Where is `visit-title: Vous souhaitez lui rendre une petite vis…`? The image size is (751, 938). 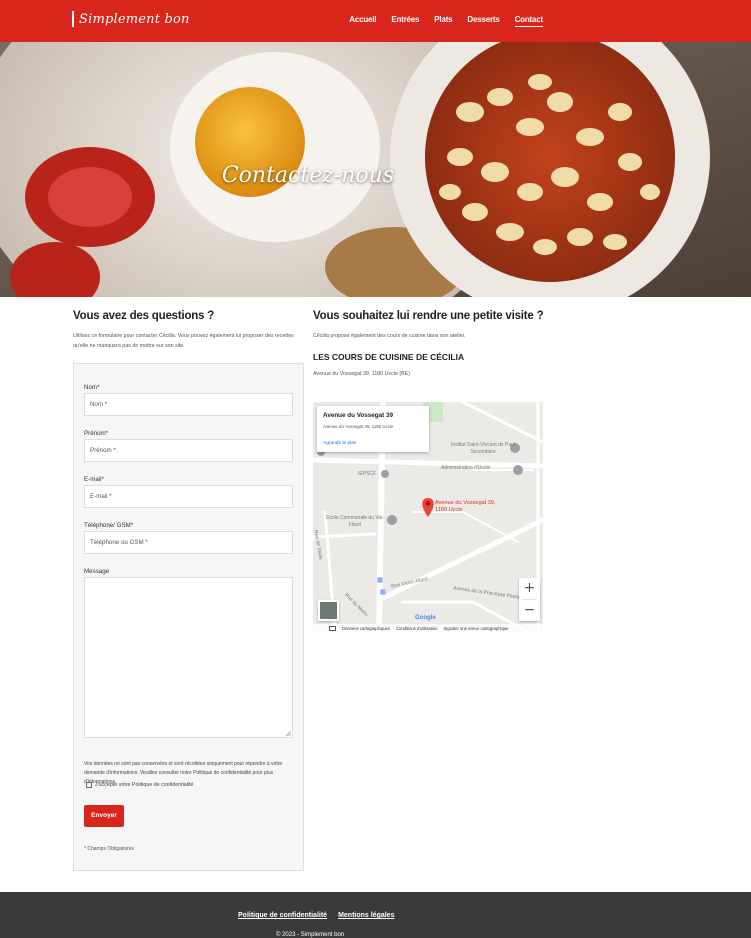
visit-title: Vous souhaitez lui rendre une petite vis… is located at coordinates (428, 316).